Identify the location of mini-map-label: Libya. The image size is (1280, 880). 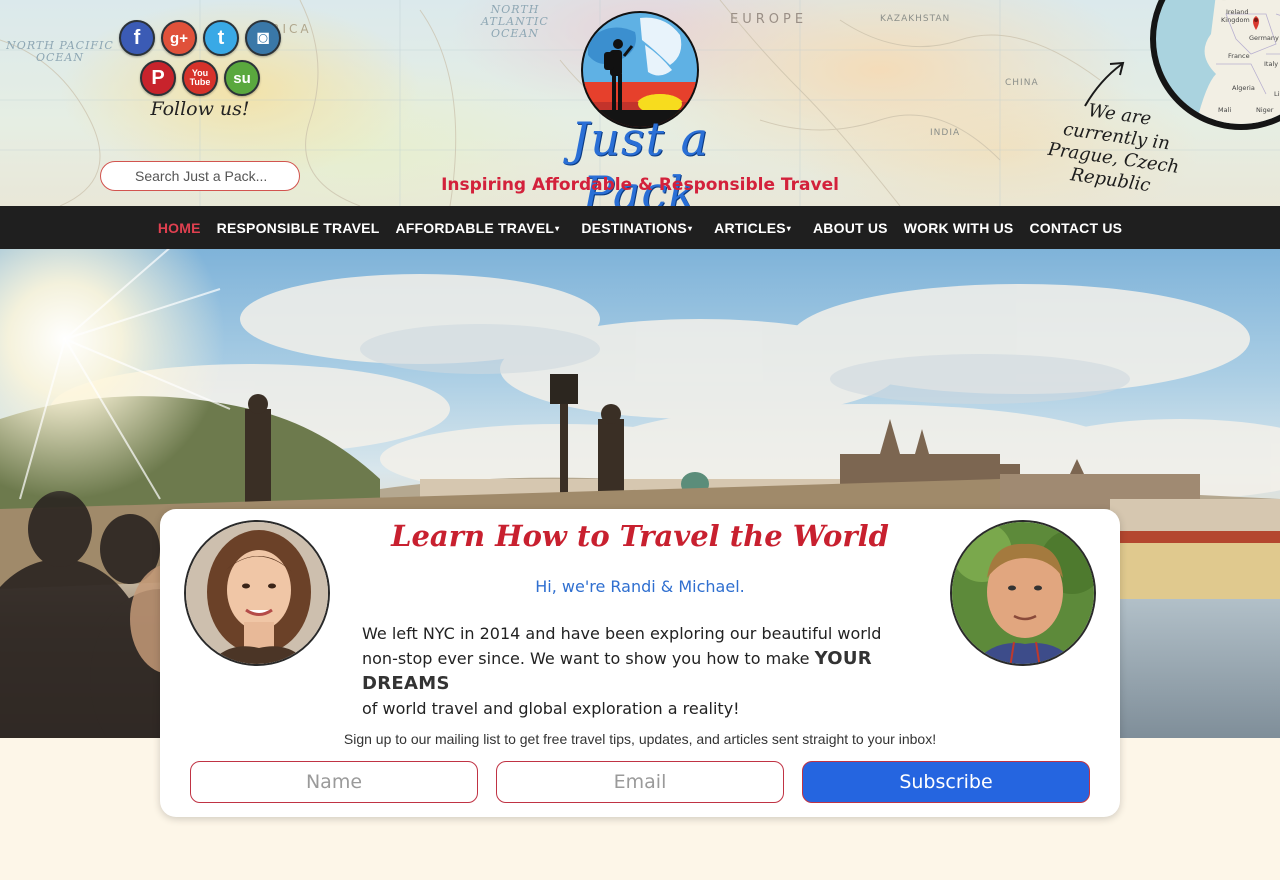
(1277, 94).